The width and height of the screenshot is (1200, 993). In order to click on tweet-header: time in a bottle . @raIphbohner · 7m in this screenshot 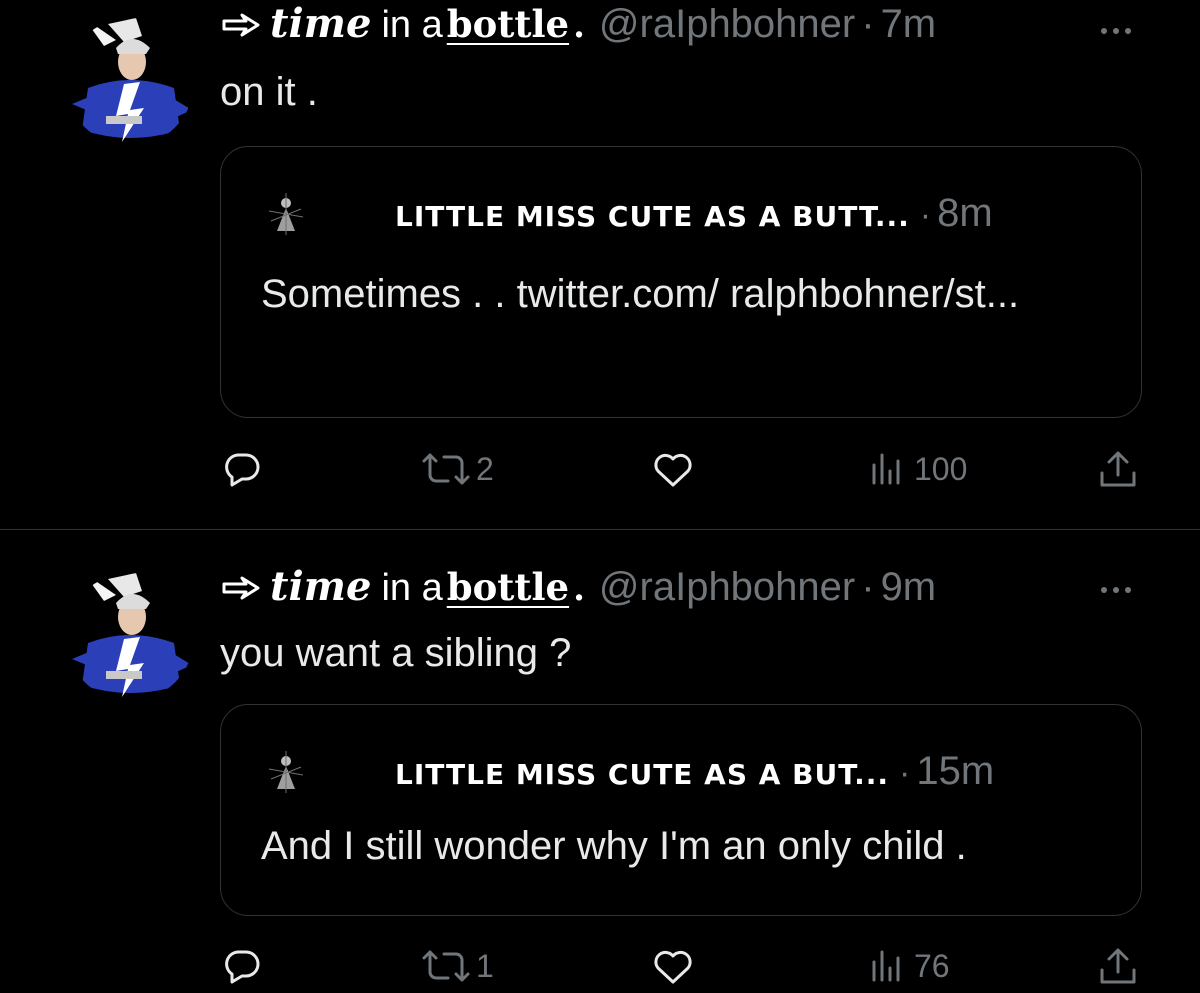, I will do `click(578, 30)`.